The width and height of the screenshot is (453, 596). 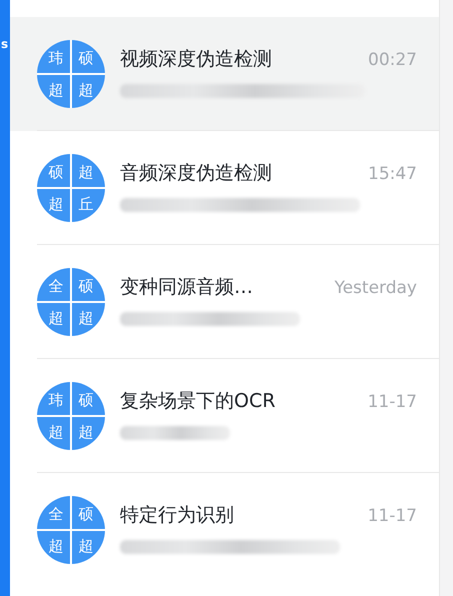 I want to click on chat-title: 视频深度伪造检测, so click(x=196, y=59).